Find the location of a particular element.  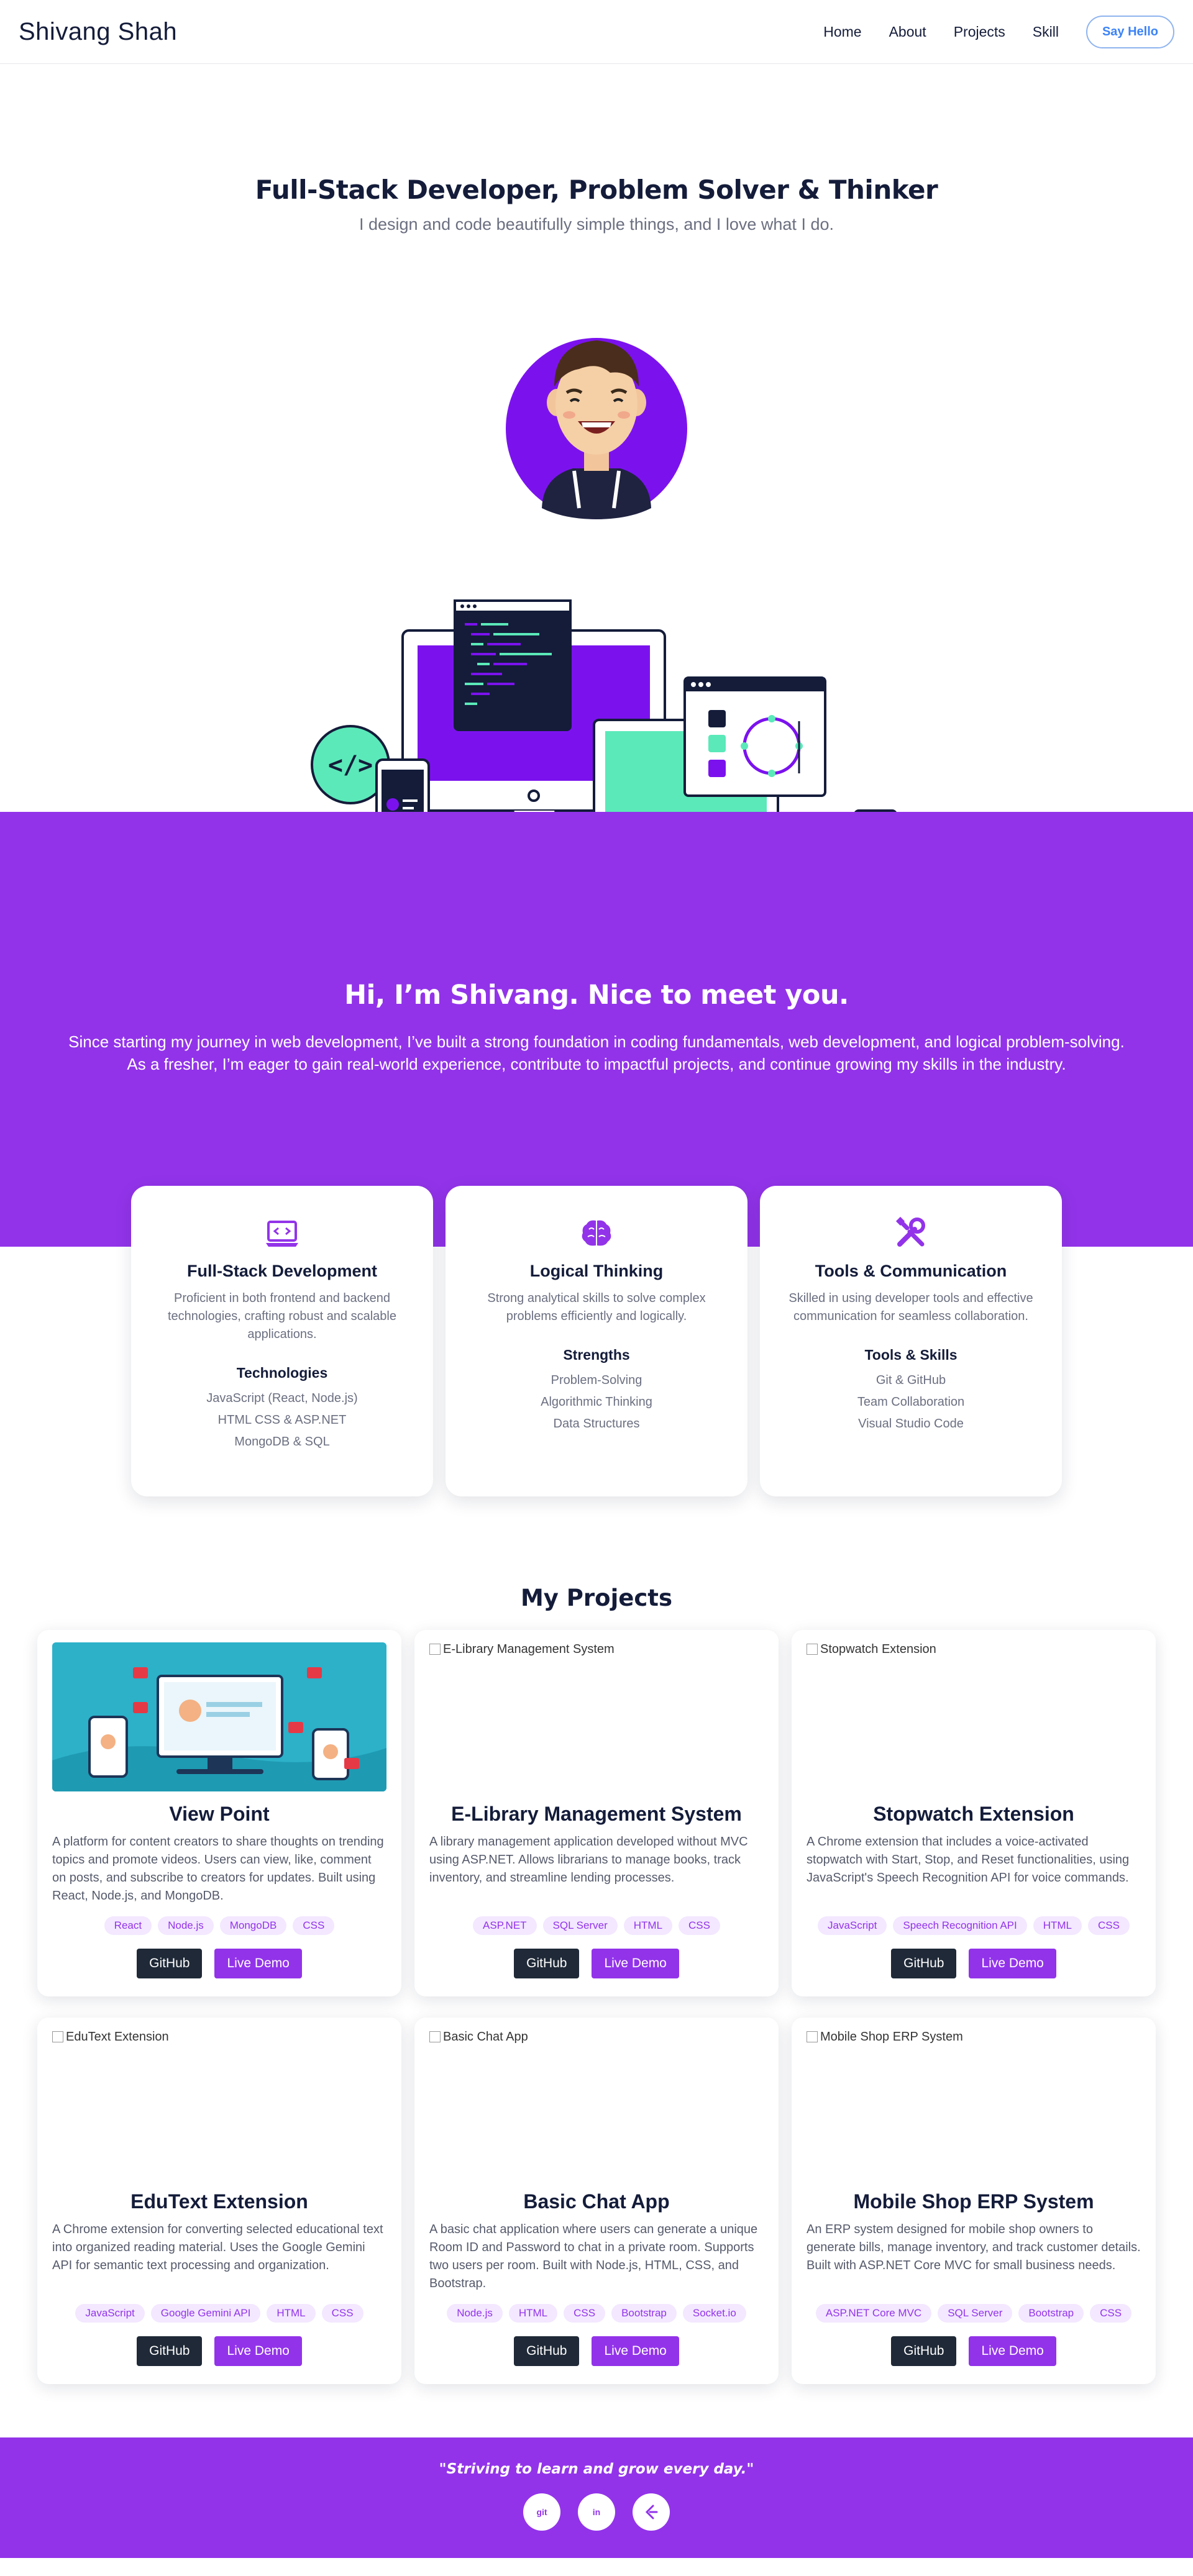

project-thumbnail: Basic Chat App is located at coordinates (596, 2104).